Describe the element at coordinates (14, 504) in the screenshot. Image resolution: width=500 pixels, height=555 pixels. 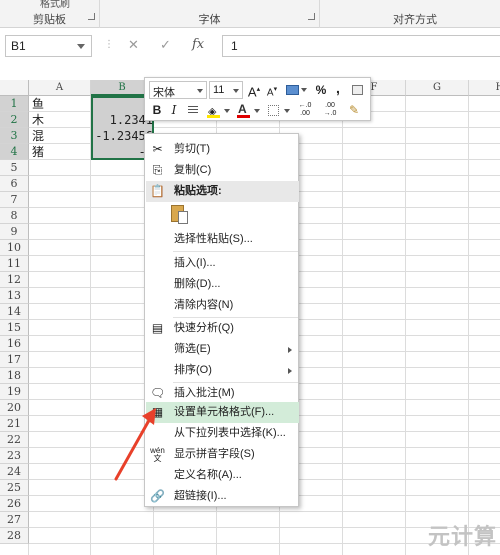
I see `row-header-26: 26` at that location.